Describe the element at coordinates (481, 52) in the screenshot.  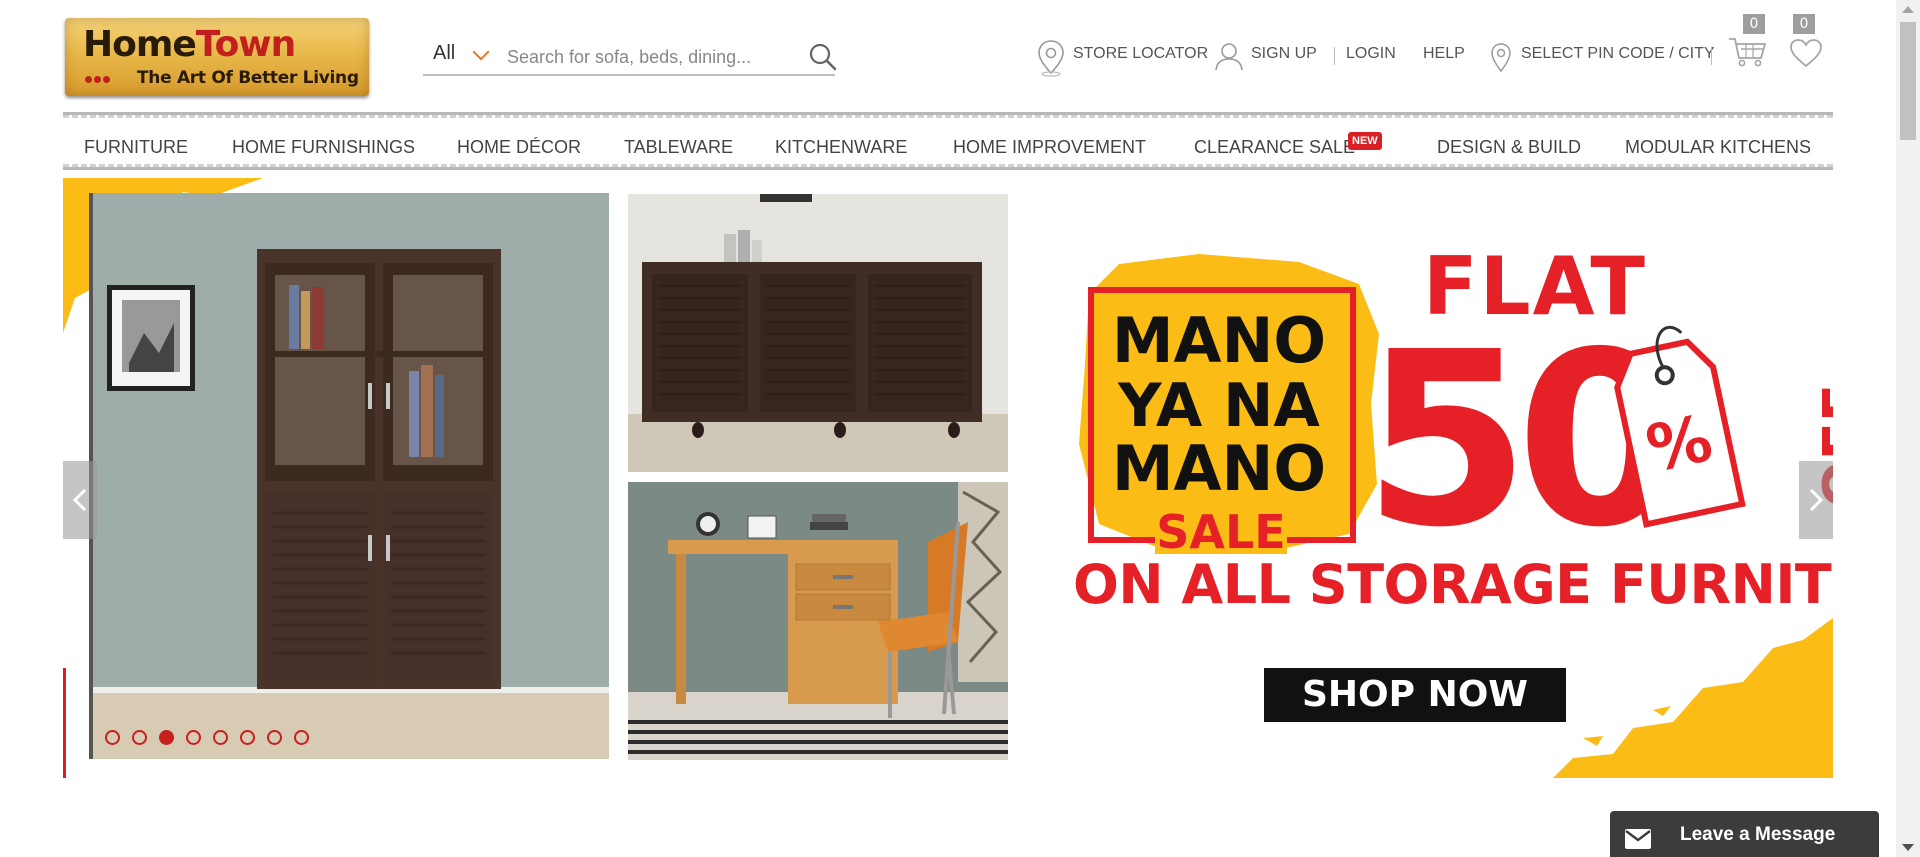
I see `chevron-down-icon` at that location.